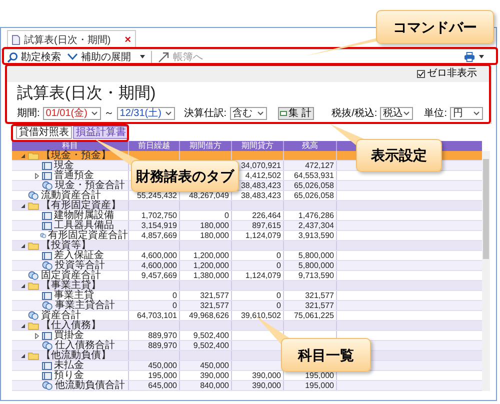  Describe the element at coordinates (421, 74) in the screenshot. I see `zero-hide-checkbox` at that location.